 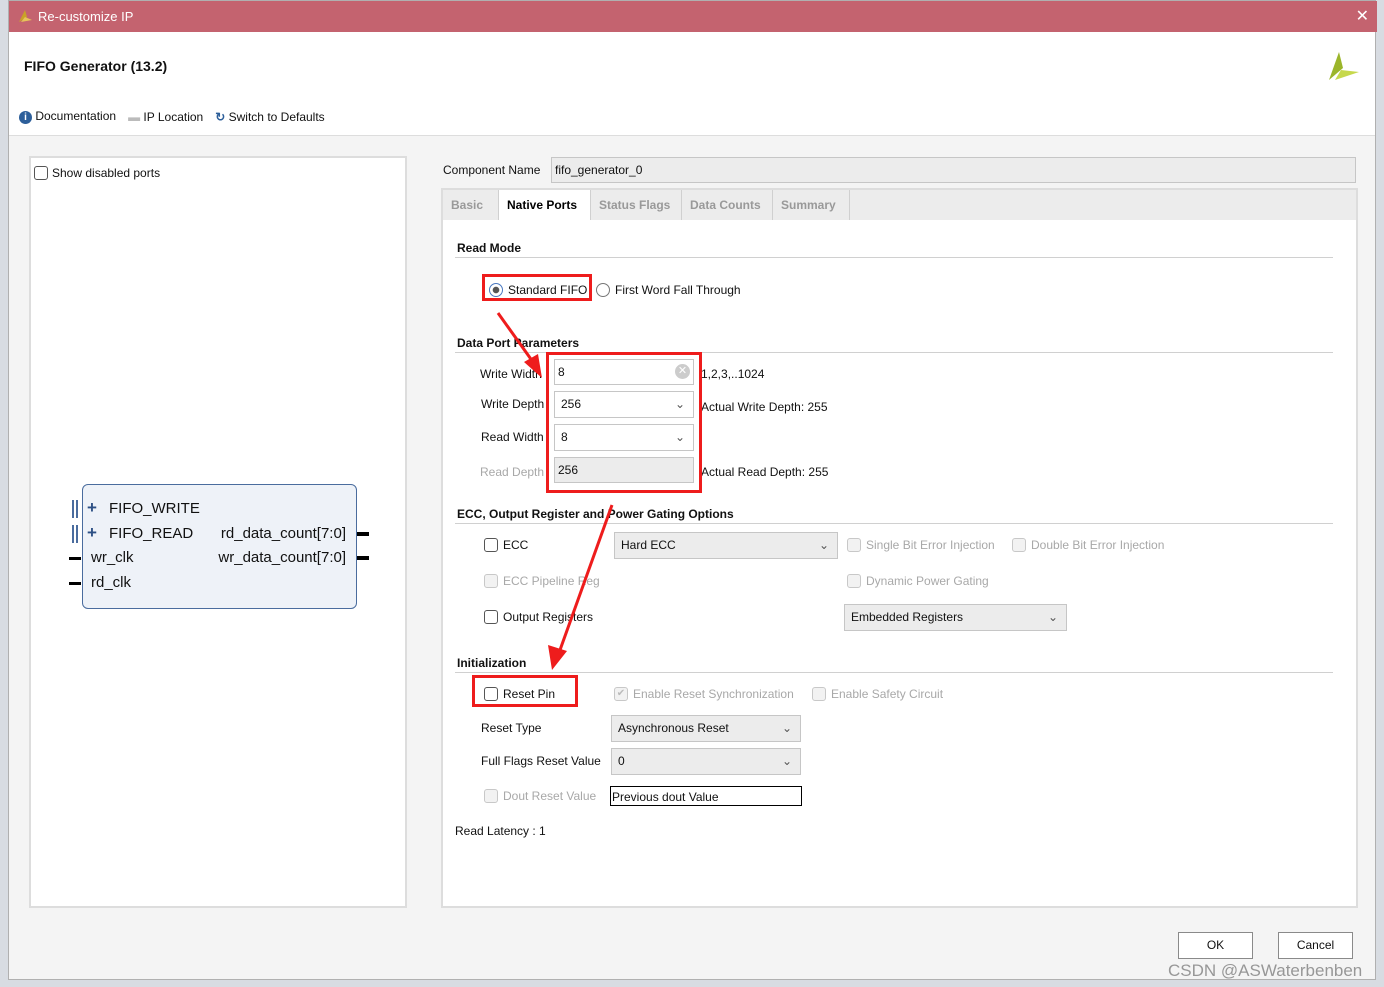 I want to click on annotation-box-standard-fifo, so click(x=537, y=287).